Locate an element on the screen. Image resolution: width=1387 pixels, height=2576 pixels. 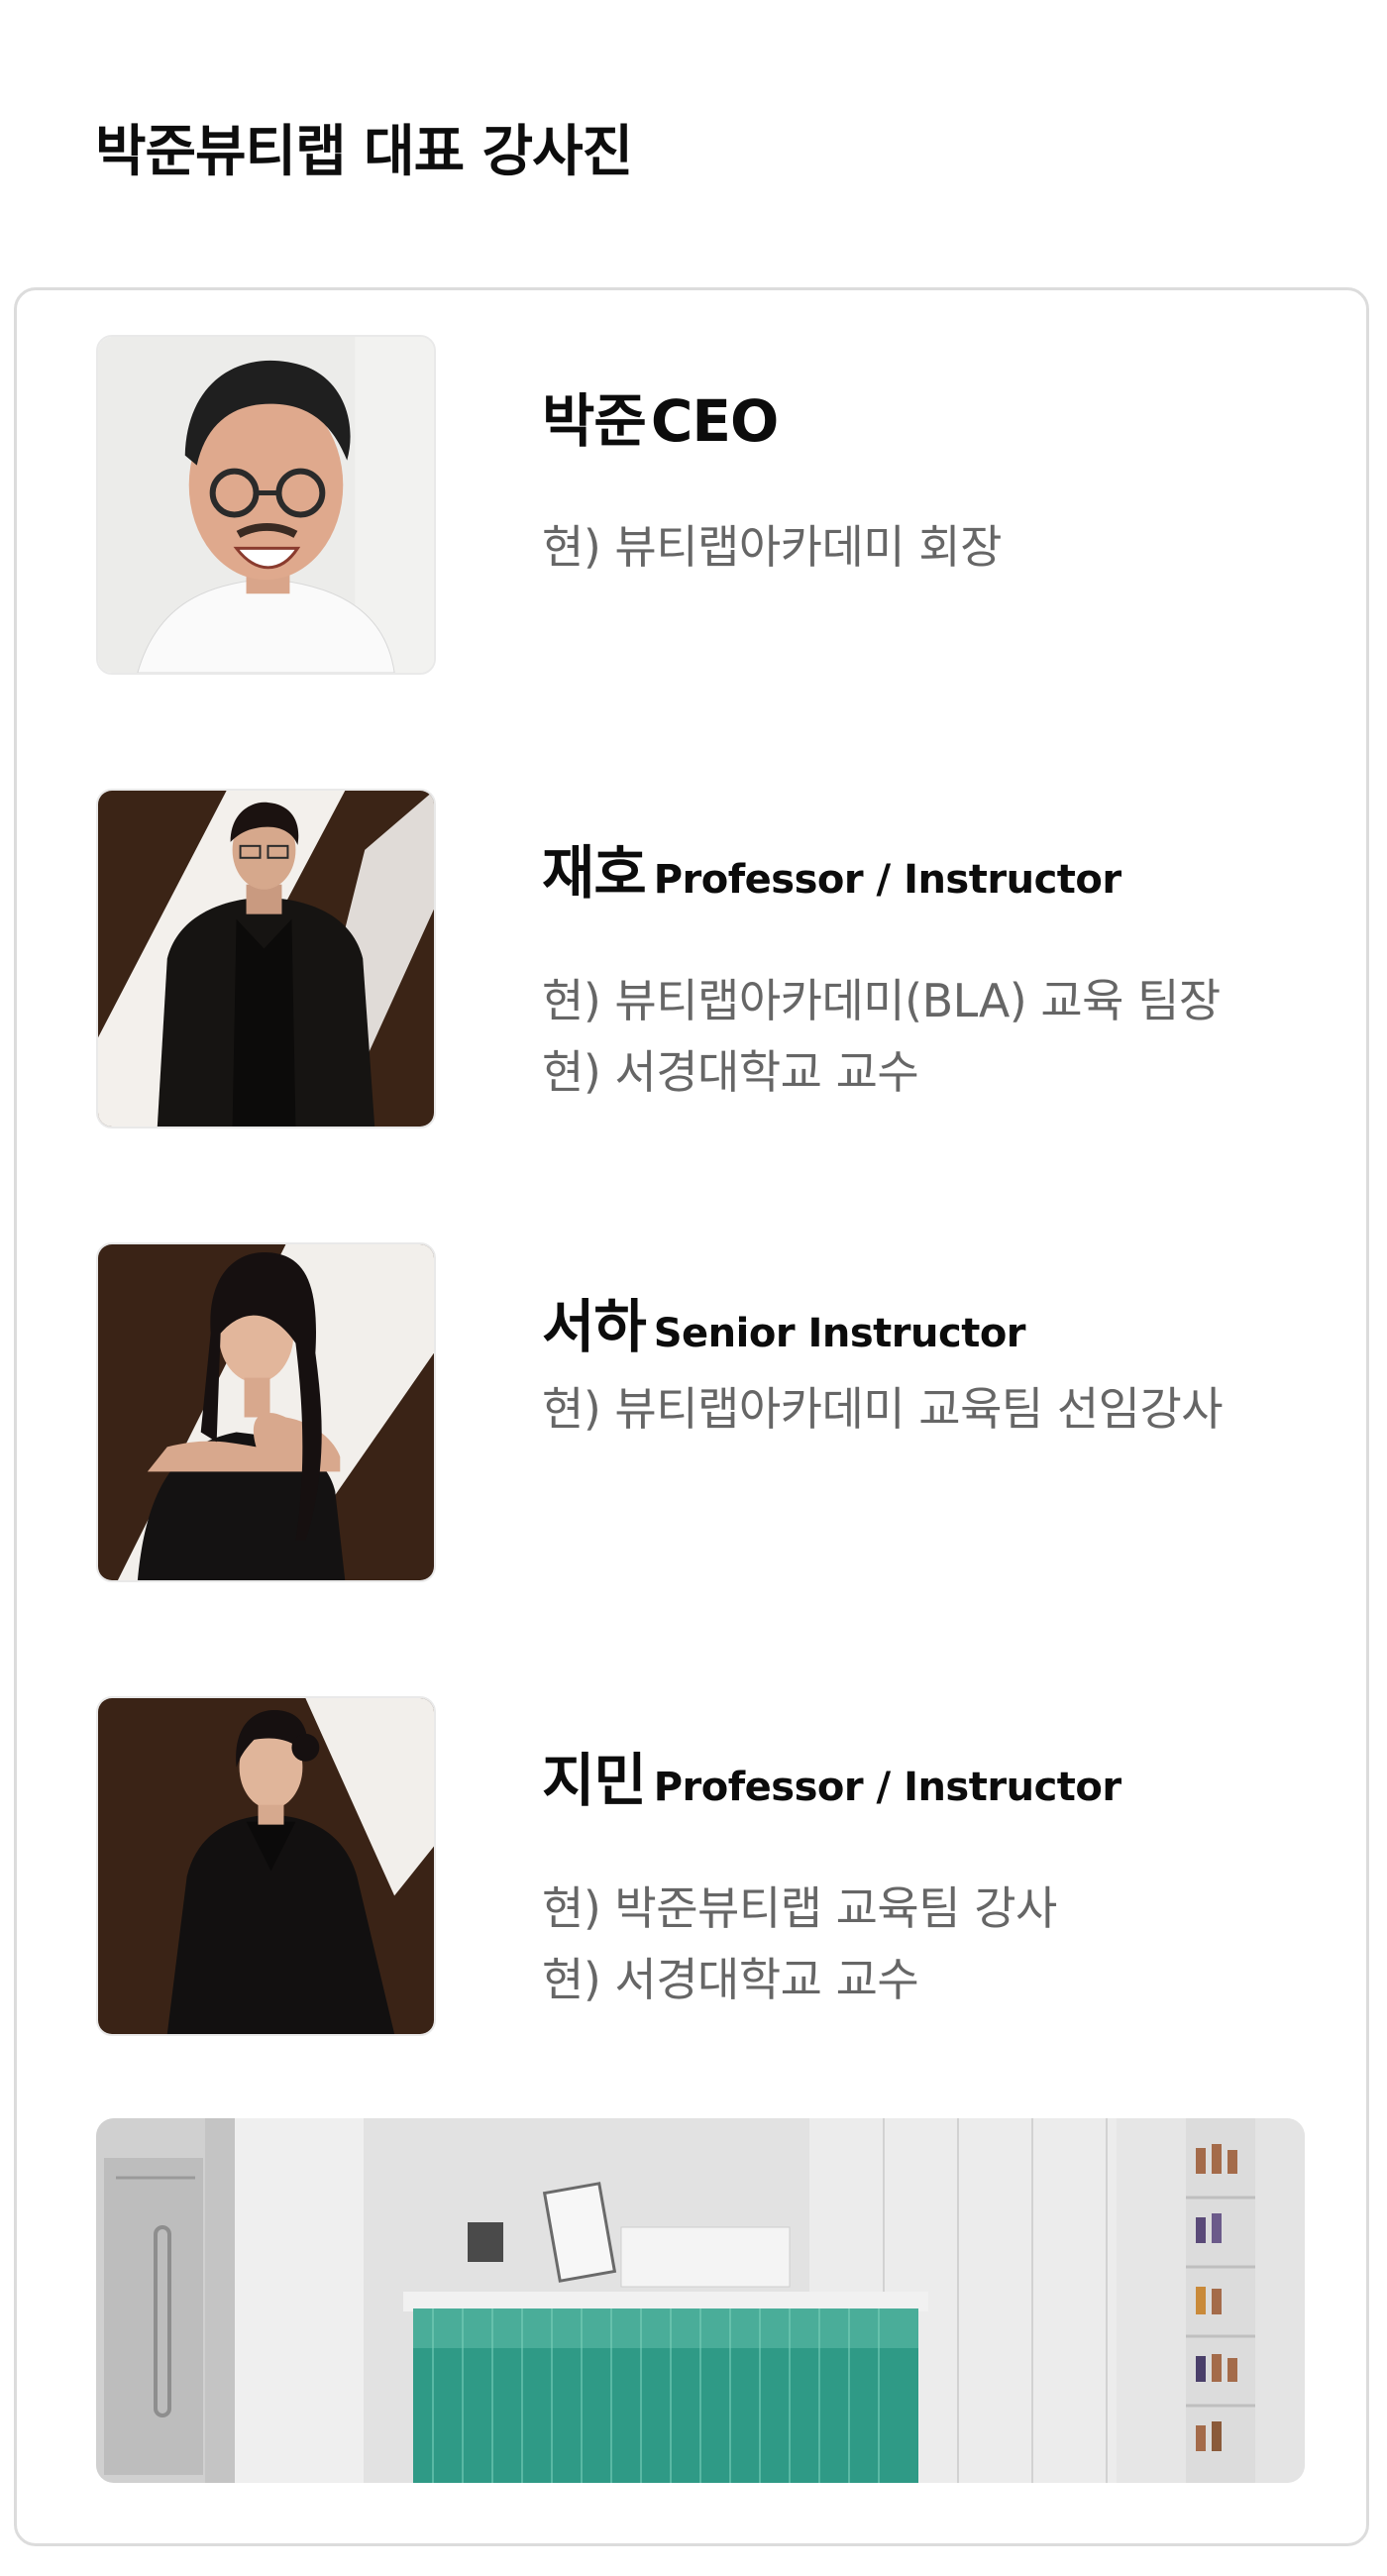
instructor-heading: 박준 CEO is located at coordinates (660, 417).